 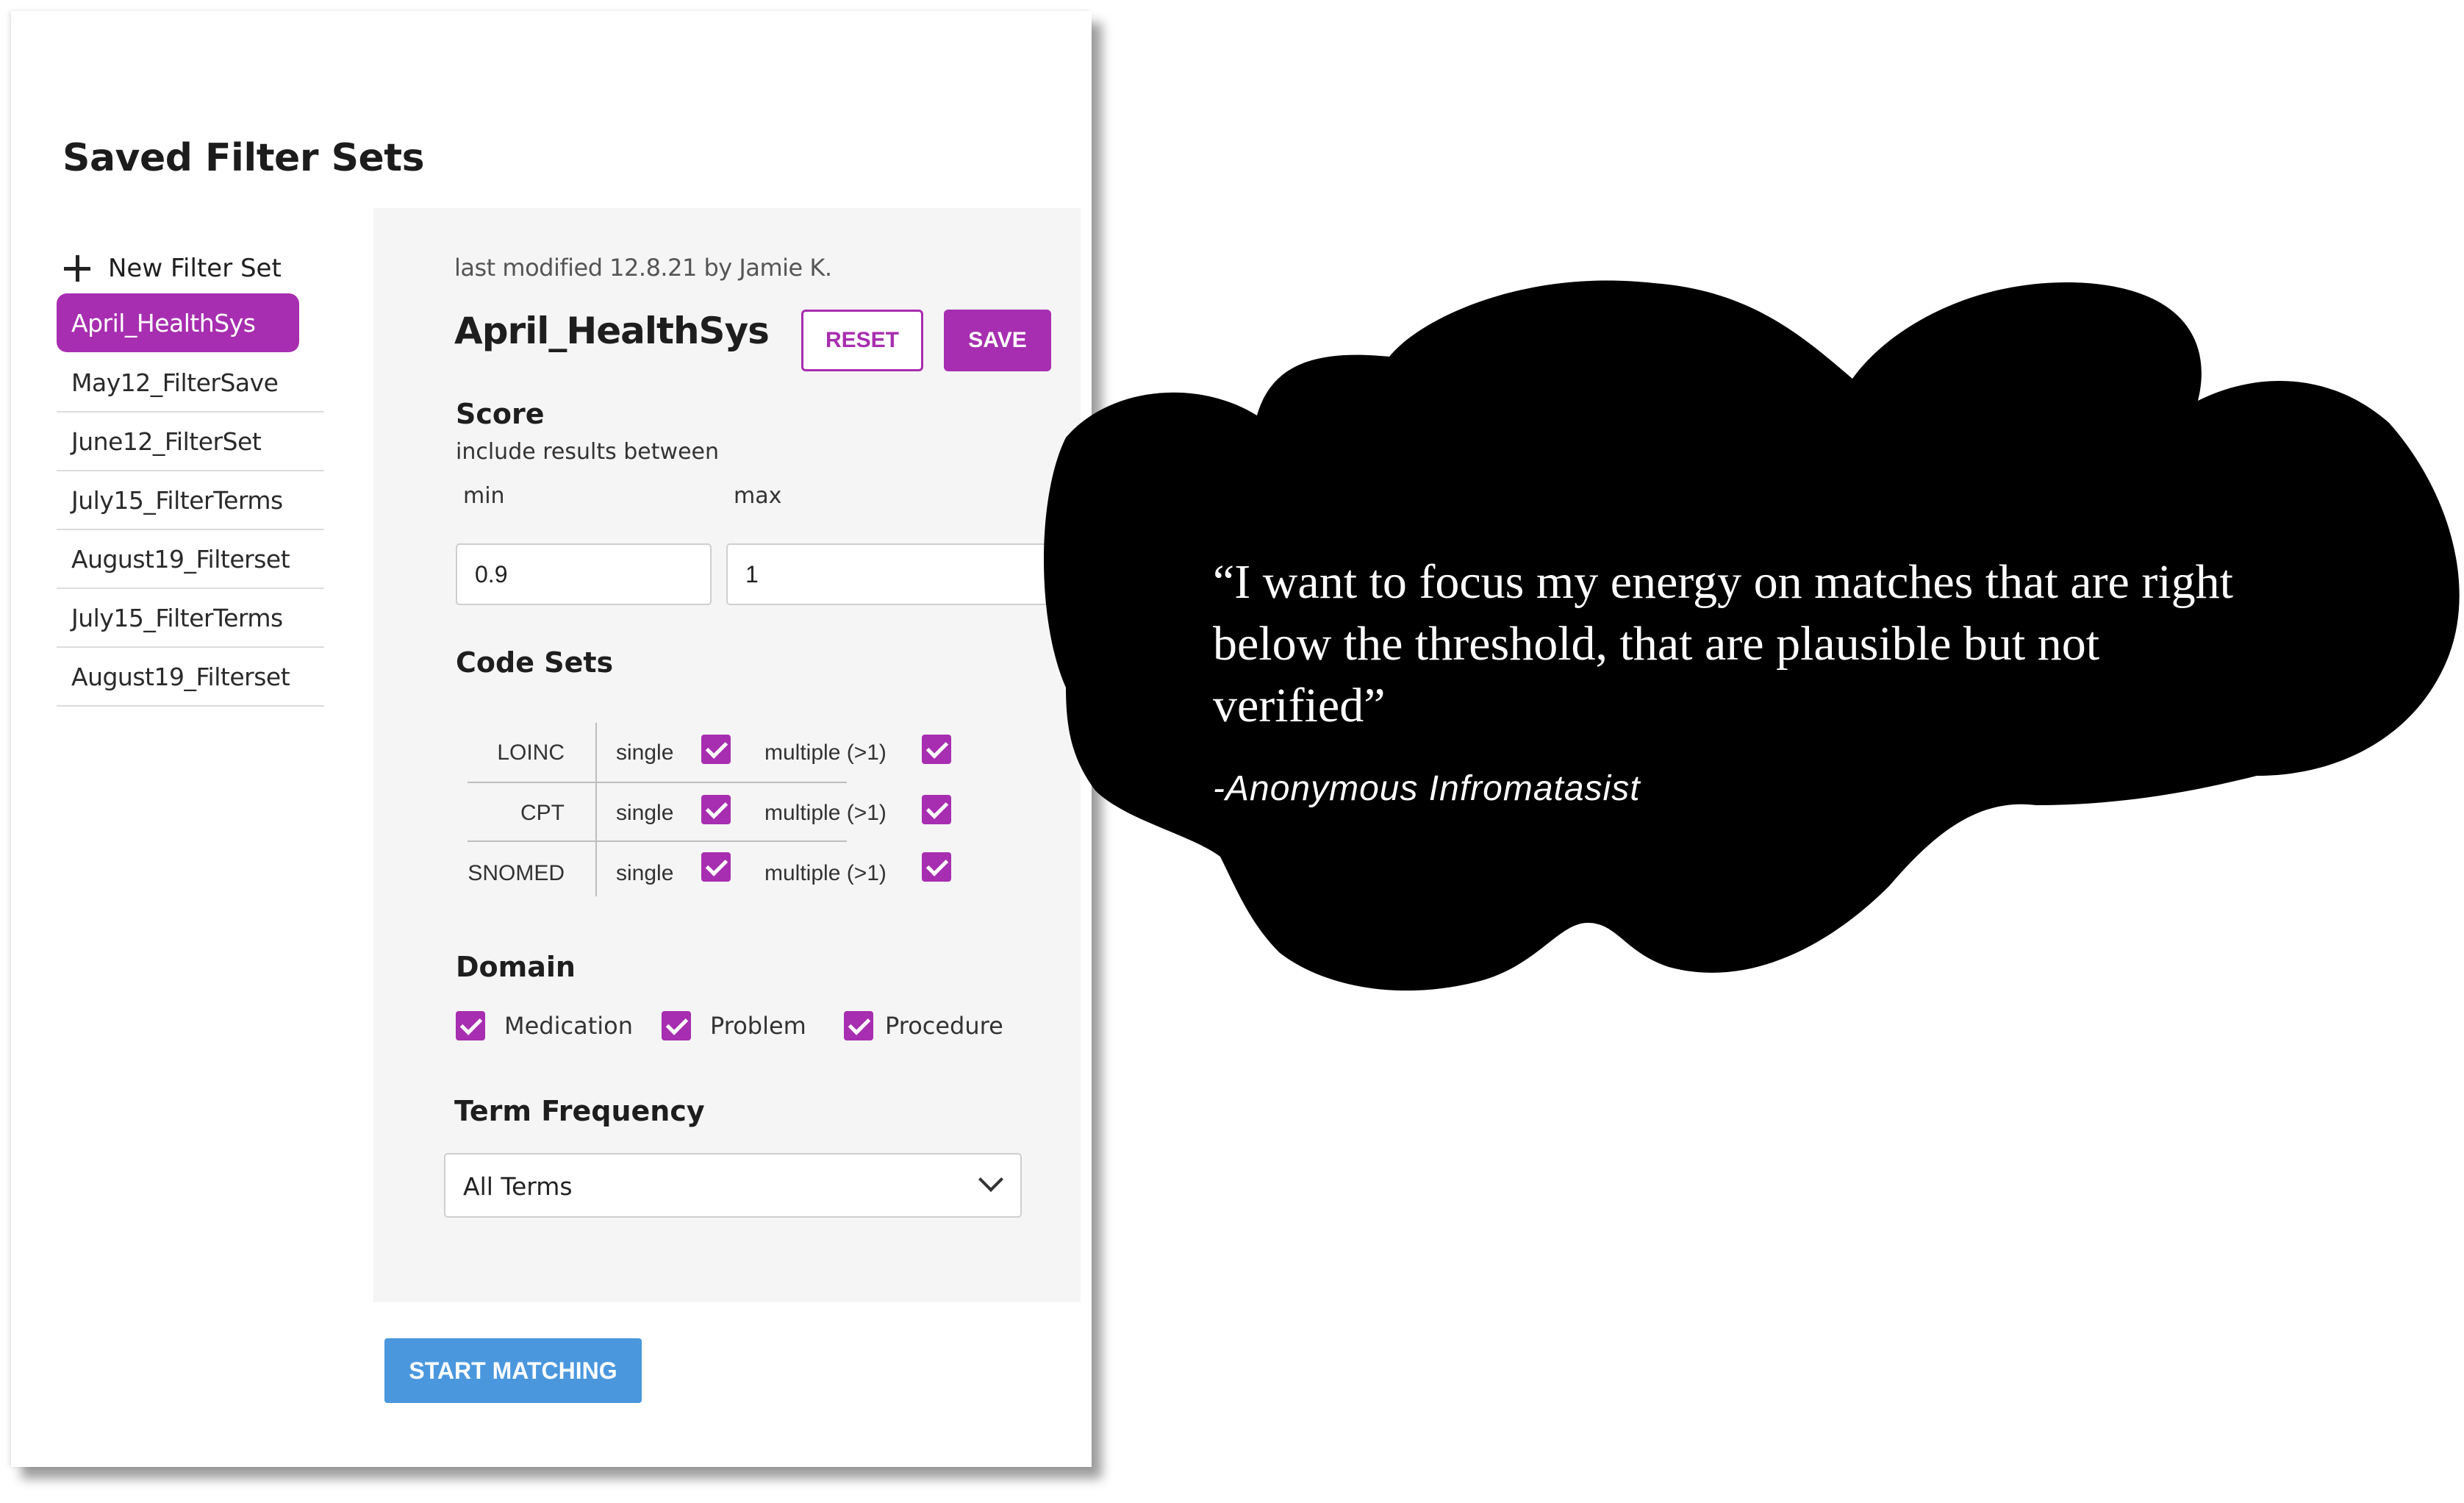 I want to click on score-title: Score, so click(x=501, y=414).